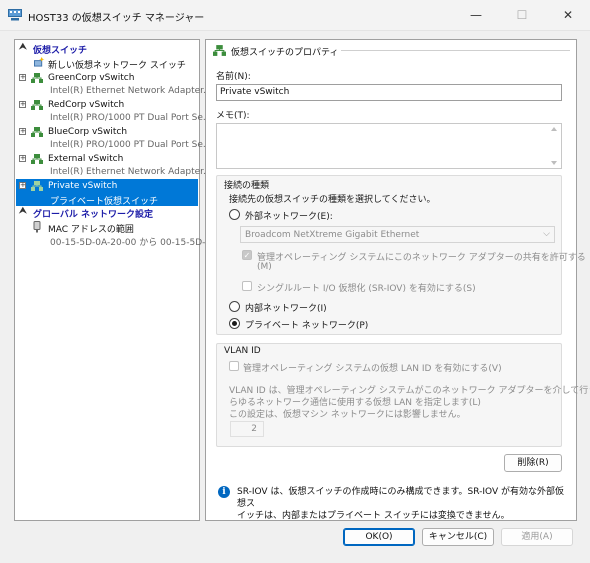 The image size is (590, 563). What do you see at coordinates (366, 289) in the screenshot?
I see `sriov-label: シングルルート I/O 仮想化 (SR-IOV) を有効にする(S)` at bounding box center [366, 289].